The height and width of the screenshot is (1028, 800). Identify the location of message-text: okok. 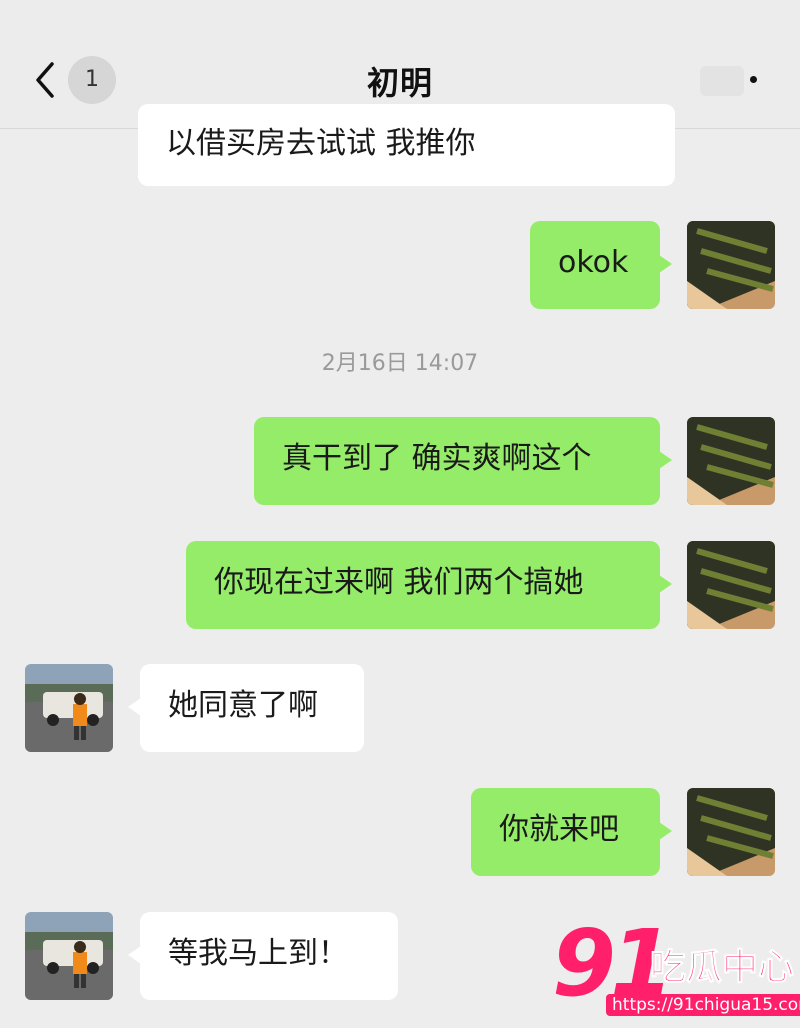
(593, 262).